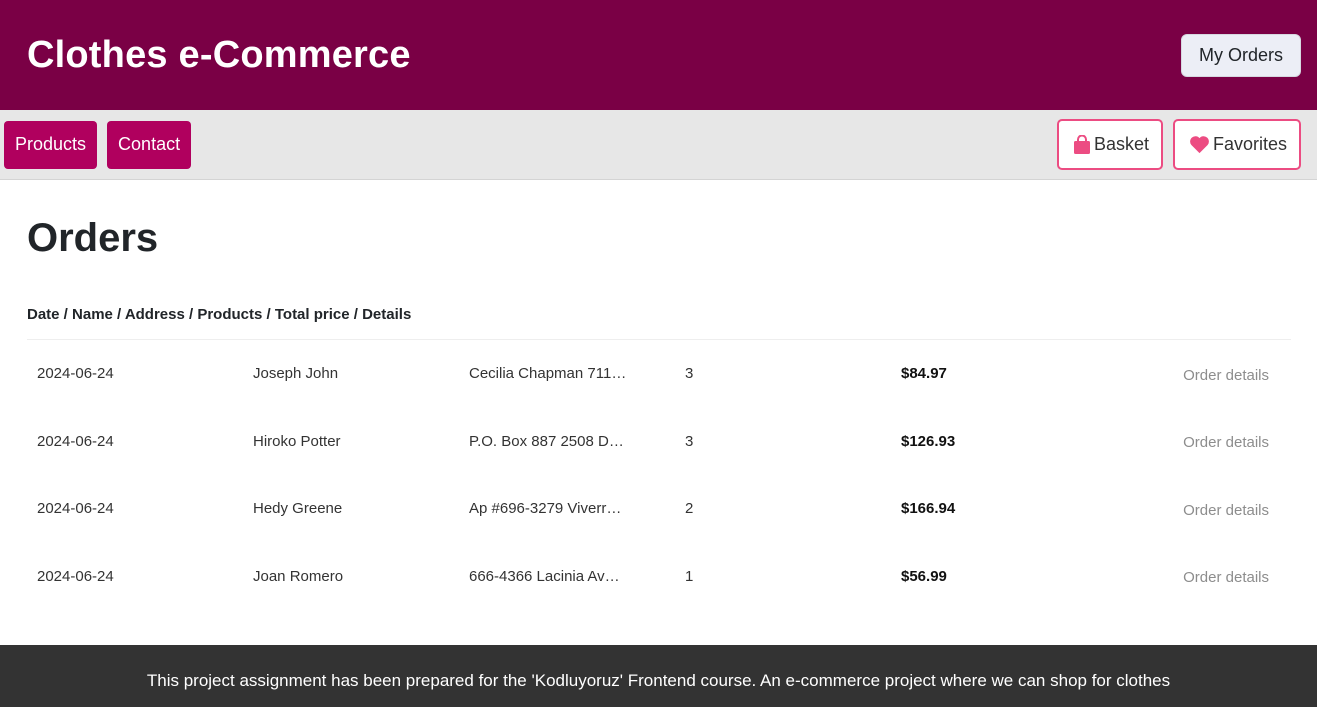 The image size is (1317, 707). I want to click on order-name: Joan Romero, so click(298, 576).